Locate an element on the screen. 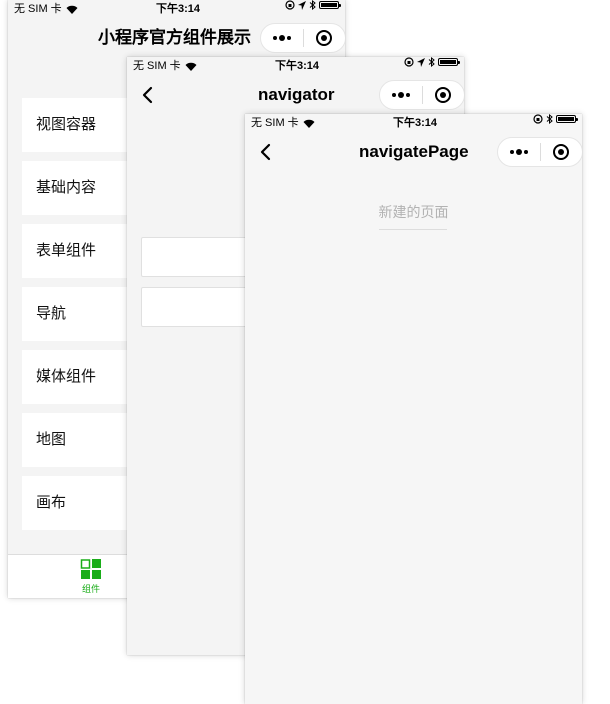 This screenshot has width=610, height=704. page-title: navigator is located at coordinates (296, 94).